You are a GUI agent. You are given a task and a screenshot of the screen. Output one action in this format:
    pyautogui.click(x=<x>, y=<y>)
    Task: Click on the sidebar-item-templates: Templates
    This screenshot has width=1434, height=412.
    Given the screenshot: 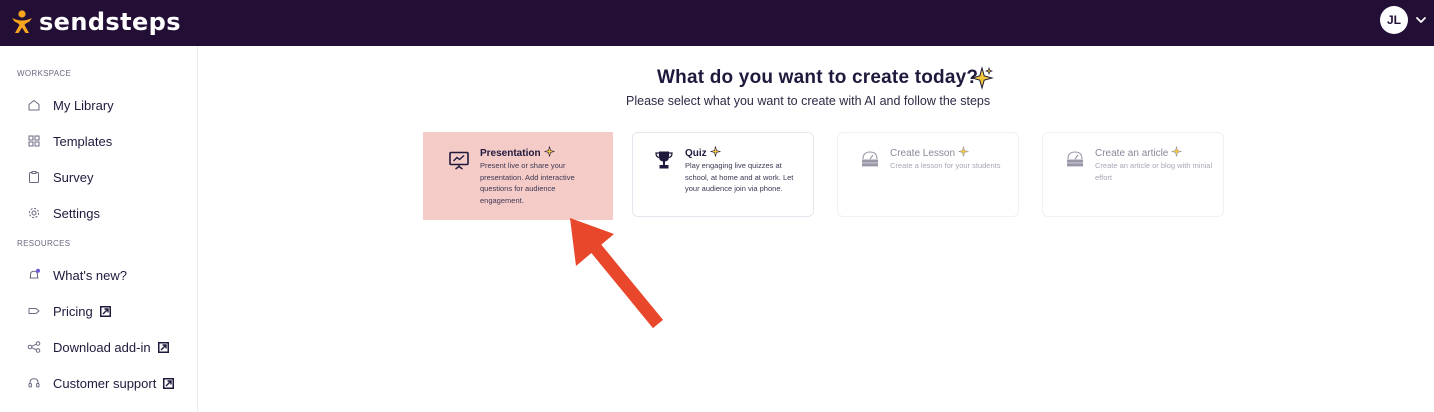 What is the action you would take?
    pyautogui.click(x=98, y=141)
    